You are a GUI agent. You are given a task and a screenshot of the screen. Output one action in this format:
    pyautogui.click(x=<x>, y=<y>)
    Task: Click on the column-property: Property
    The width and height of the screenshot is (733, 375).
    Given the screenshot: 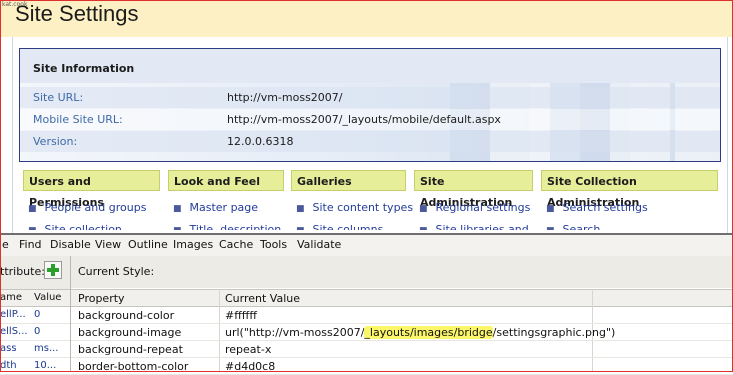 What is the action you would take?
    pyautogui.click(x=101, y=298)
    